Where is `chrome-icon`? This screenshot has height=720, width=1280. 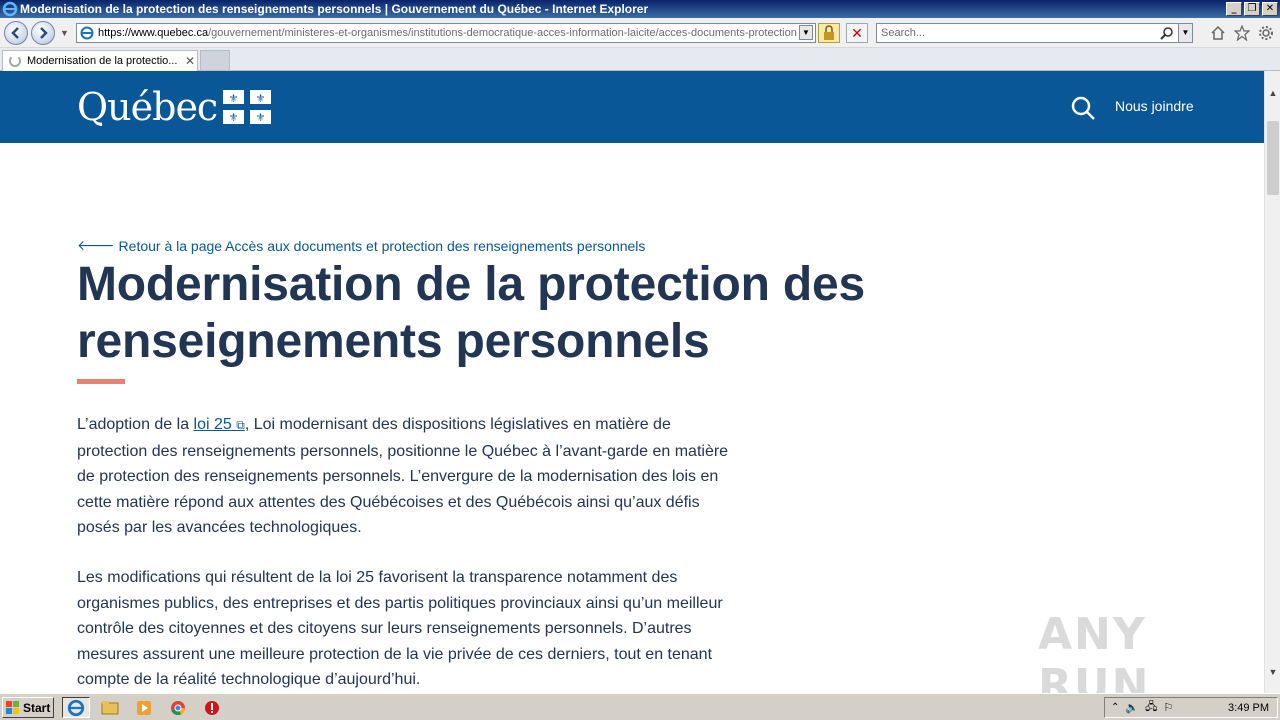 chrome-icon is located at coordinates (178, 707).